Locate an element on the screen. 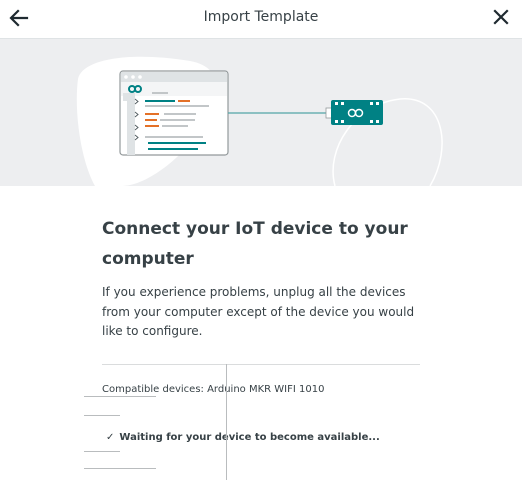 The height and width of the screenshot is (480, 522). close-icon is located at coordinates (501, 17).